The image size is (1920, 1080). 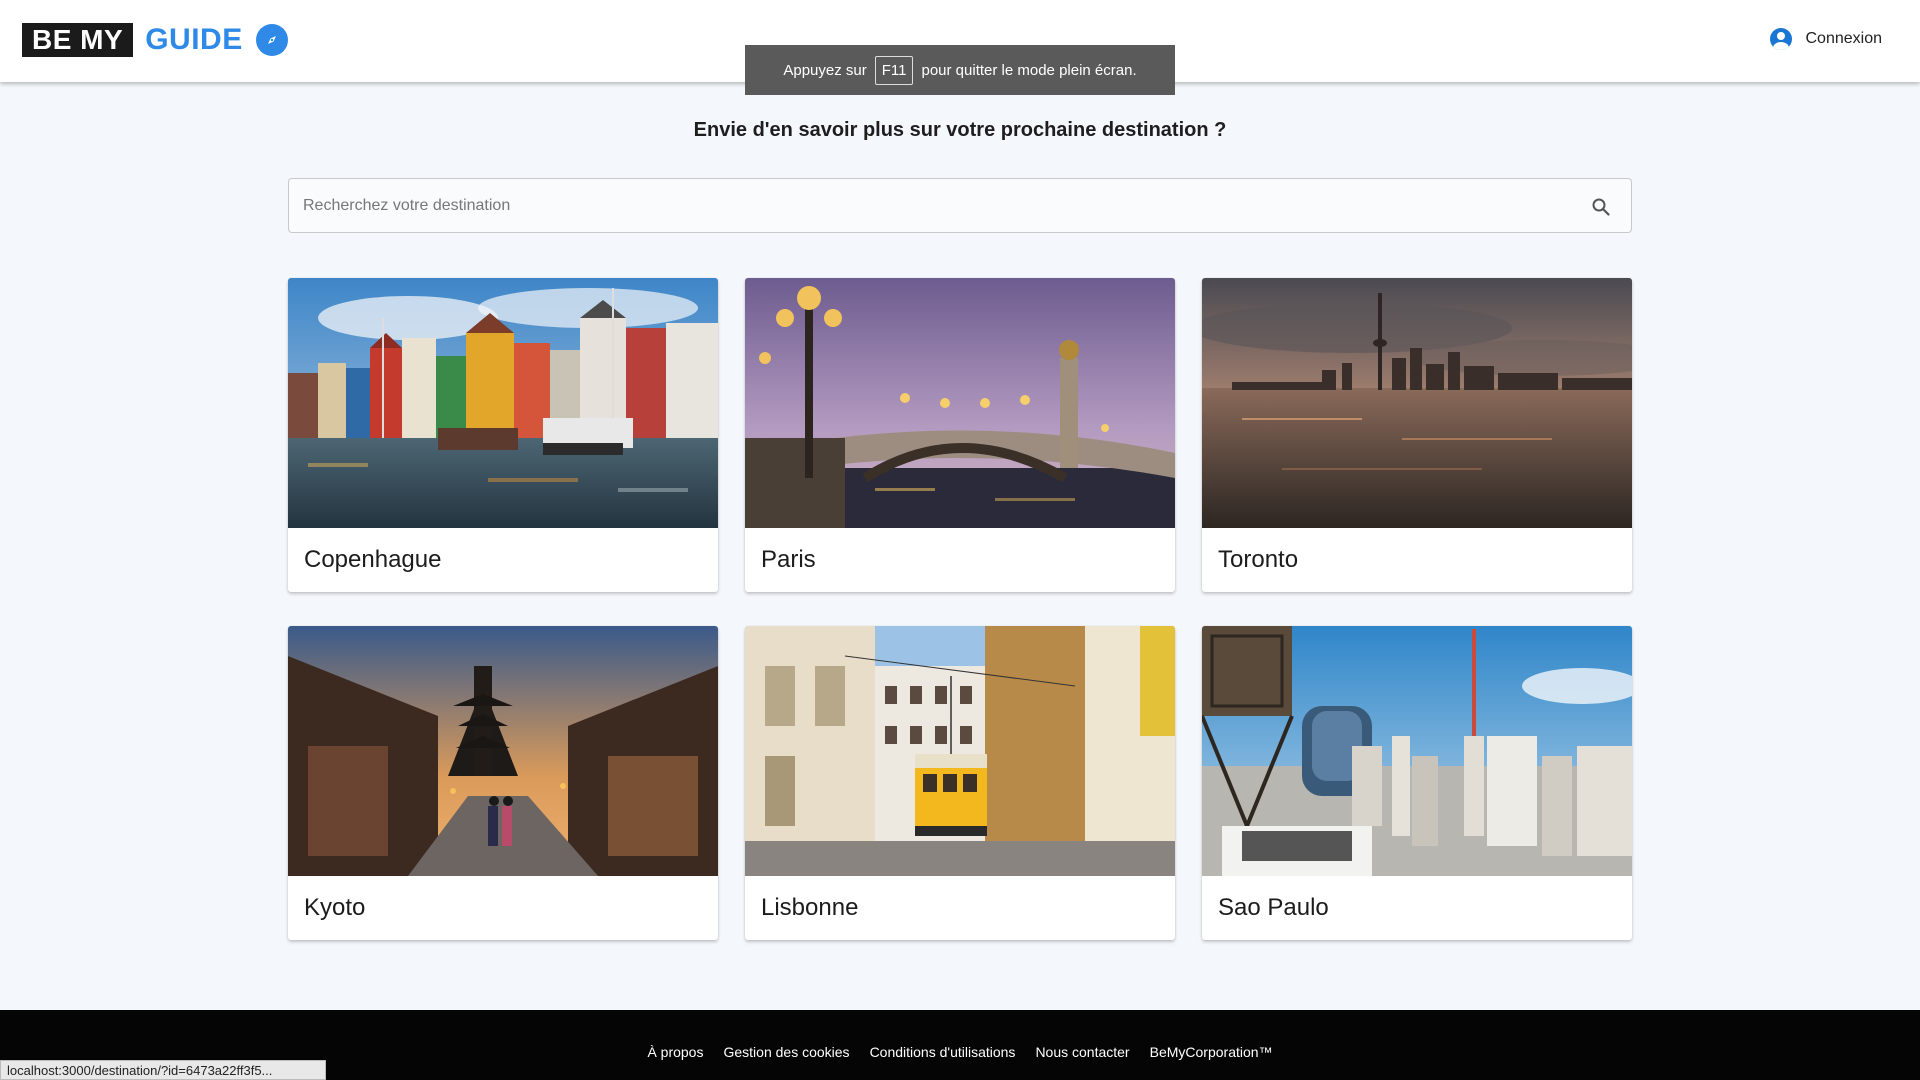 I want to click on destination-card-sao-paulo: Sao Paulo, so click(x=1417, y=783).